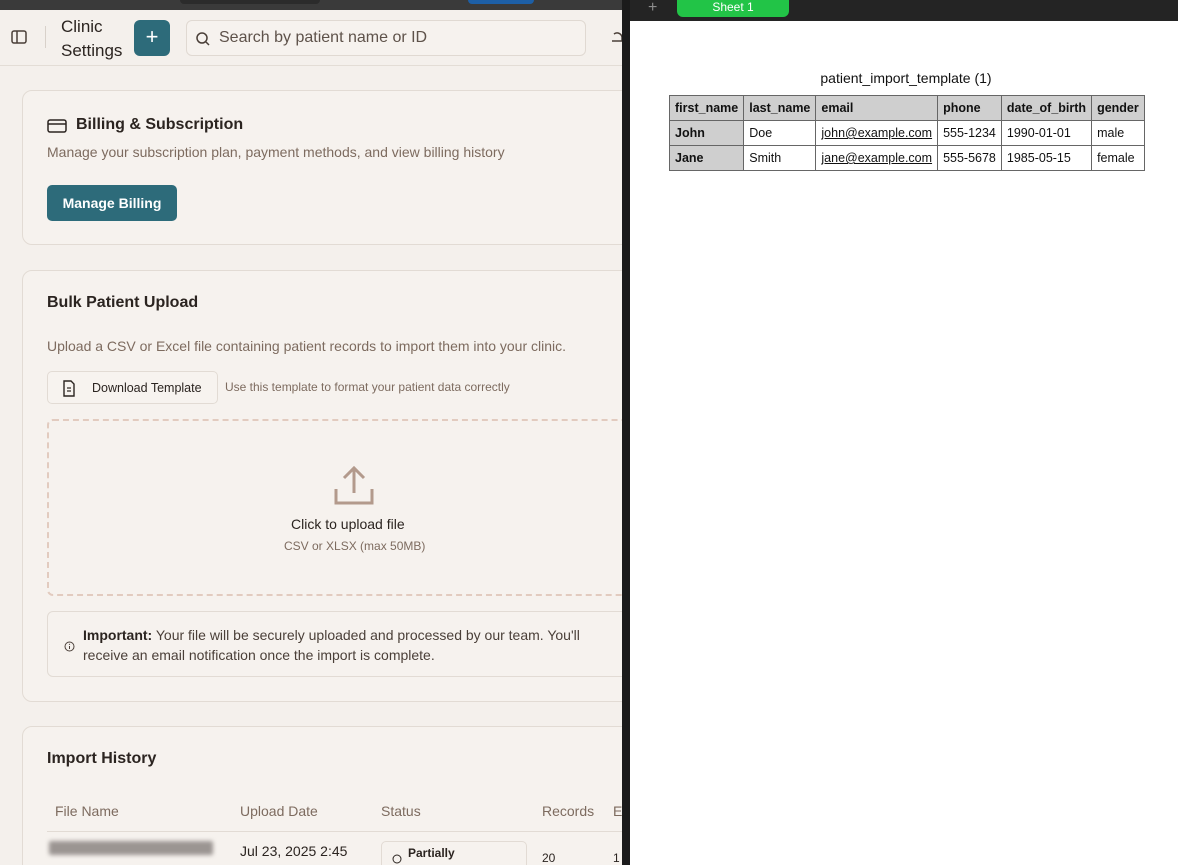 The image size is (1178, 865). Describe the element at coordinates (401, 811) in the screenshot. I see `column-header-status: Status` at that location.